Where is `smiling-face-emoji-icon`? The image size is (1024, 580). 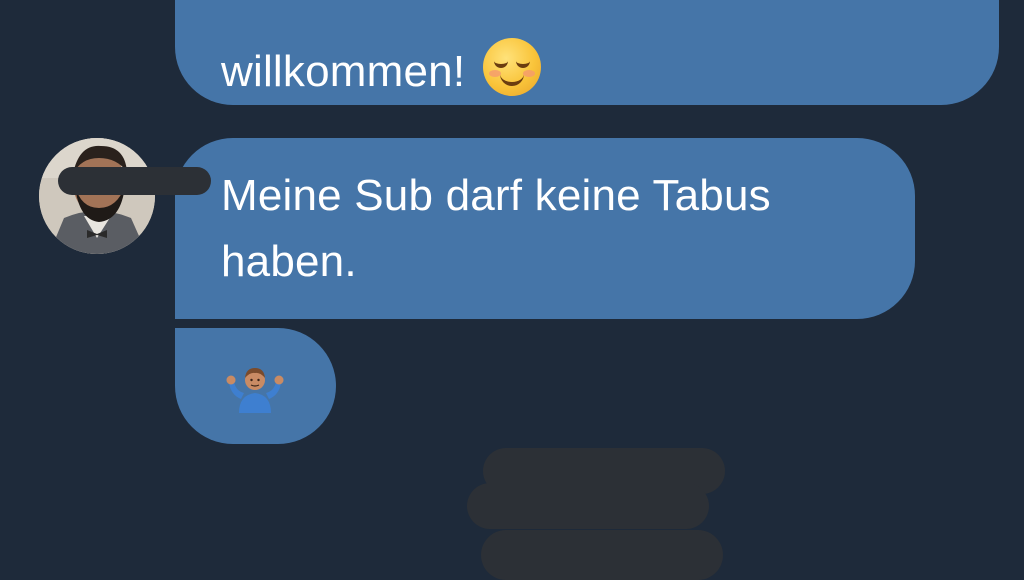
smiling-face-emoji-icon is located at coordinates (512, 67).